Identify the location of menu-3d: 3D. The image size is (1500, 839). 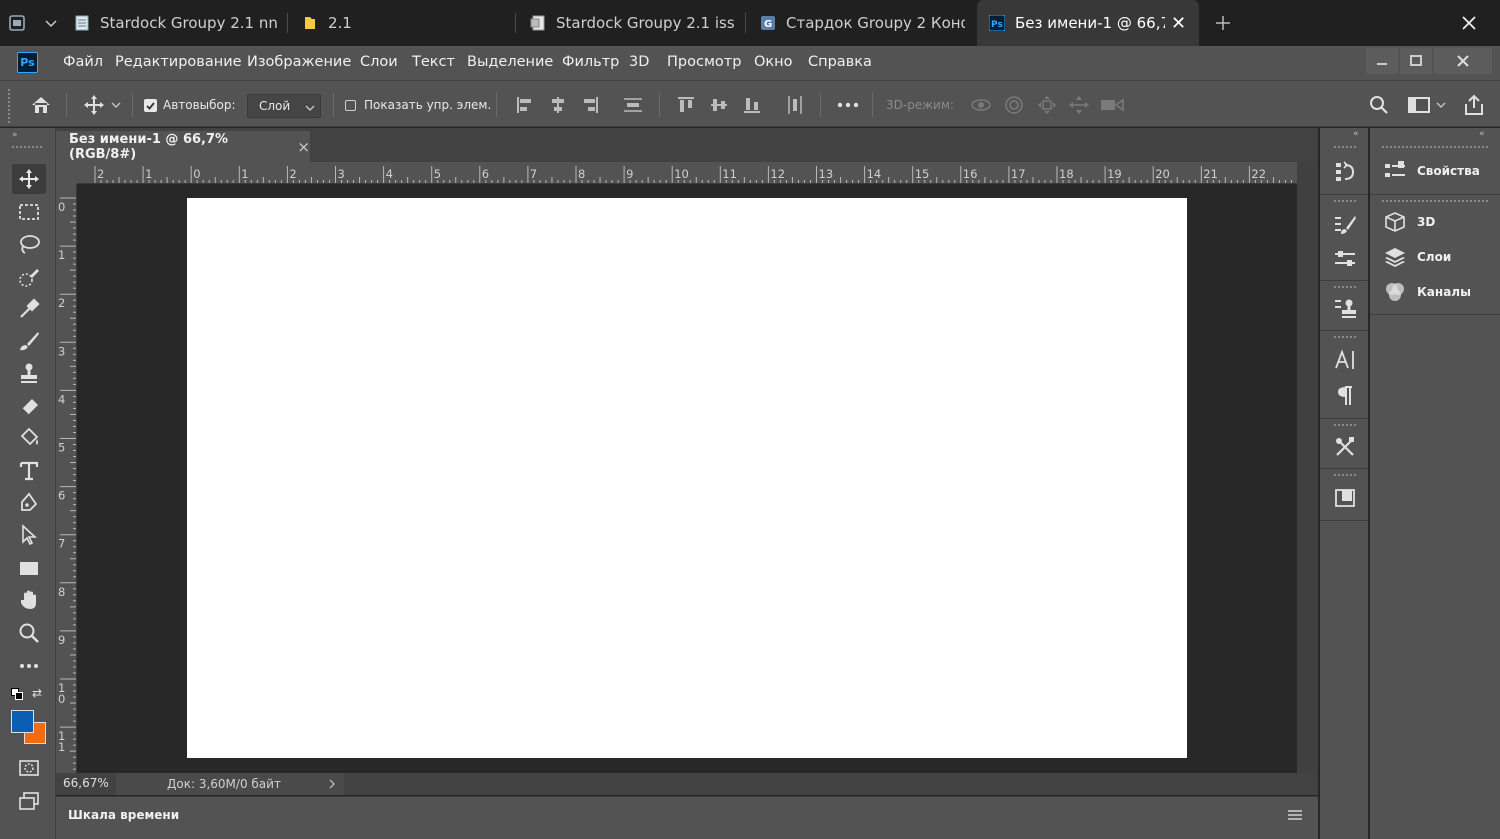
(639, 62).